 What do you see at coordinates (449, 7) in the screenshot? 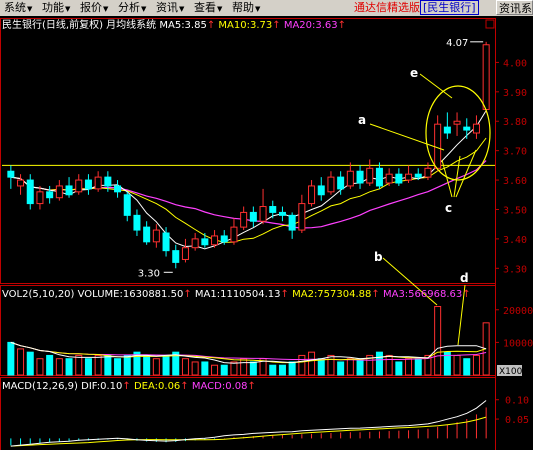
I see `promo-stock: [民生银行]` at bounding box center [449, 7].